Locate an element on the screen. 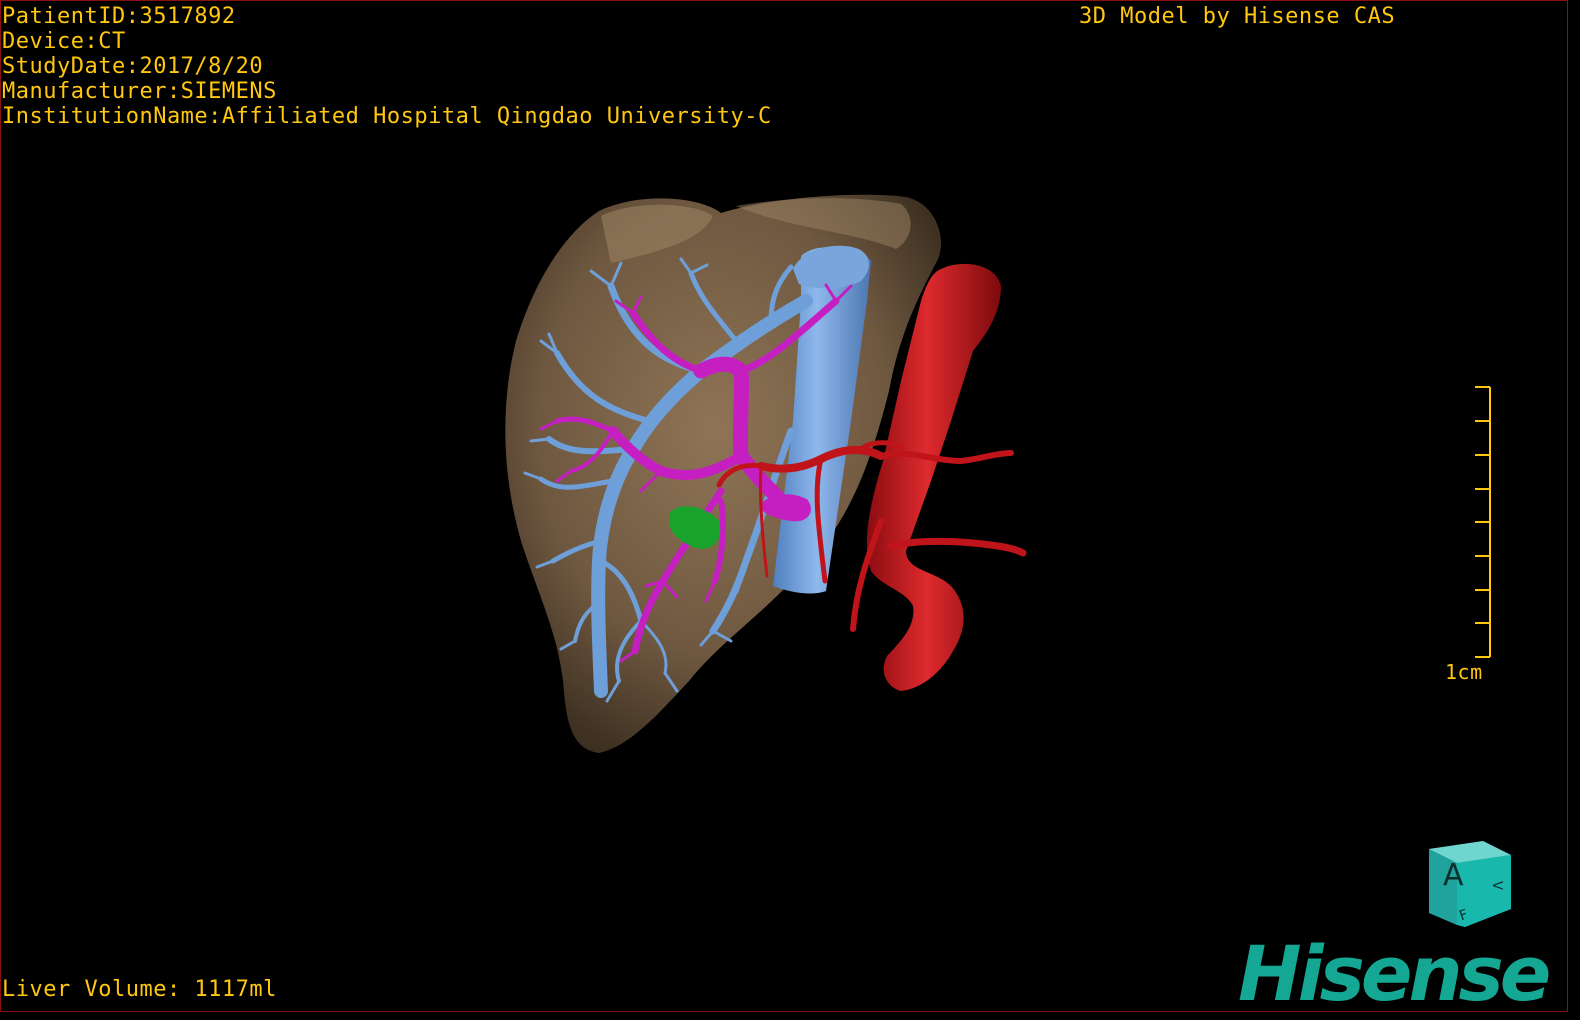 This screenshot has width=1580, height=1020. scale-bar is located at coordinates (1483, 522).